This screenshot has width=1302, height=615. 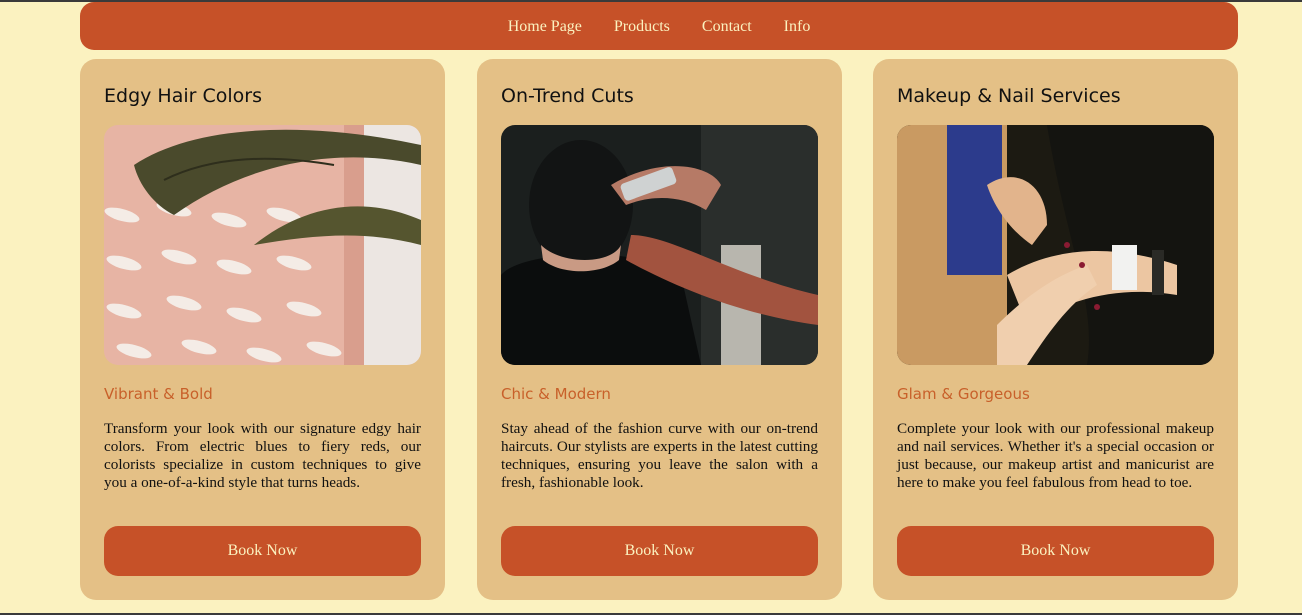 What do you see at coordinates (642, 27) in the screenshot?
I see `nav-link-products: Products` at bounding box center [642, 27].